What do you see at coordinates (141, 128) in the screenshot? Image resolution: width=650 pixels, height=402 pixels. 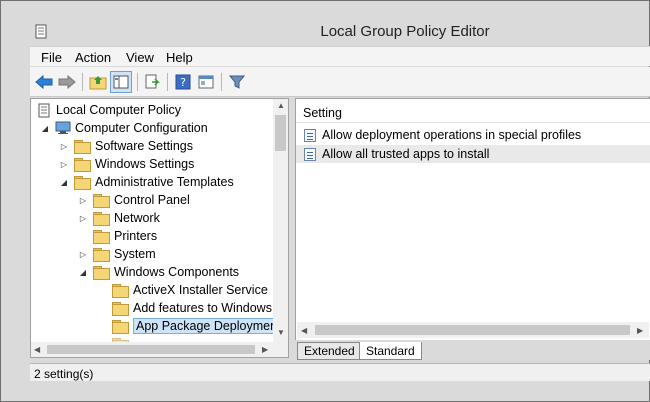 I see `tree-item-label: Computer Configuration` at bounding box center [141, 128].